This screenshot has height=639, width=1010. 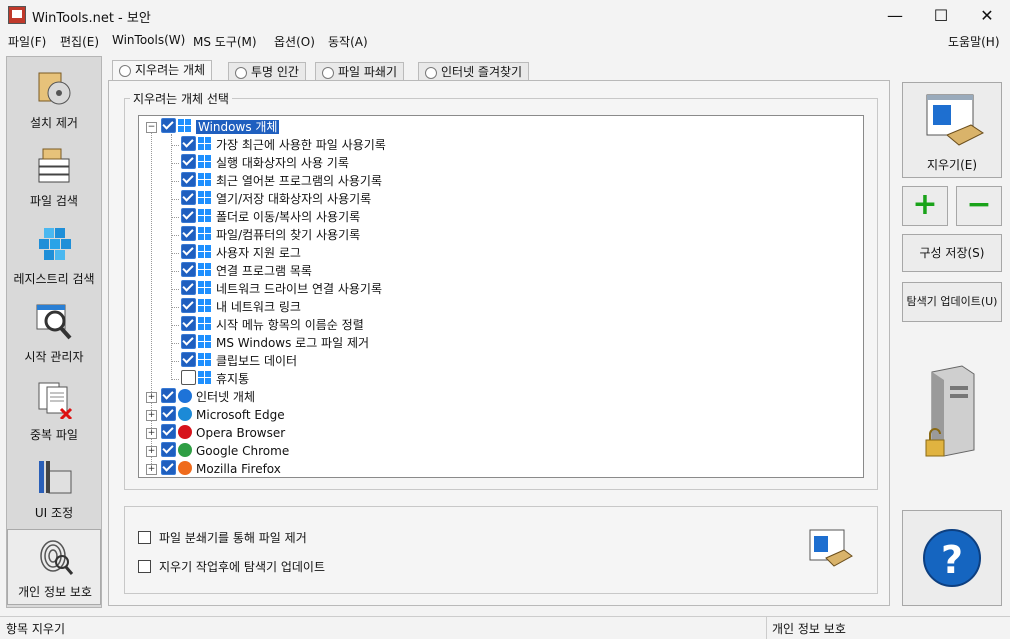 What do you see at coordinates (294, 41) in the screenshot?
I see `menu-options: 옵션(O)` at bounding box center [294, 41].